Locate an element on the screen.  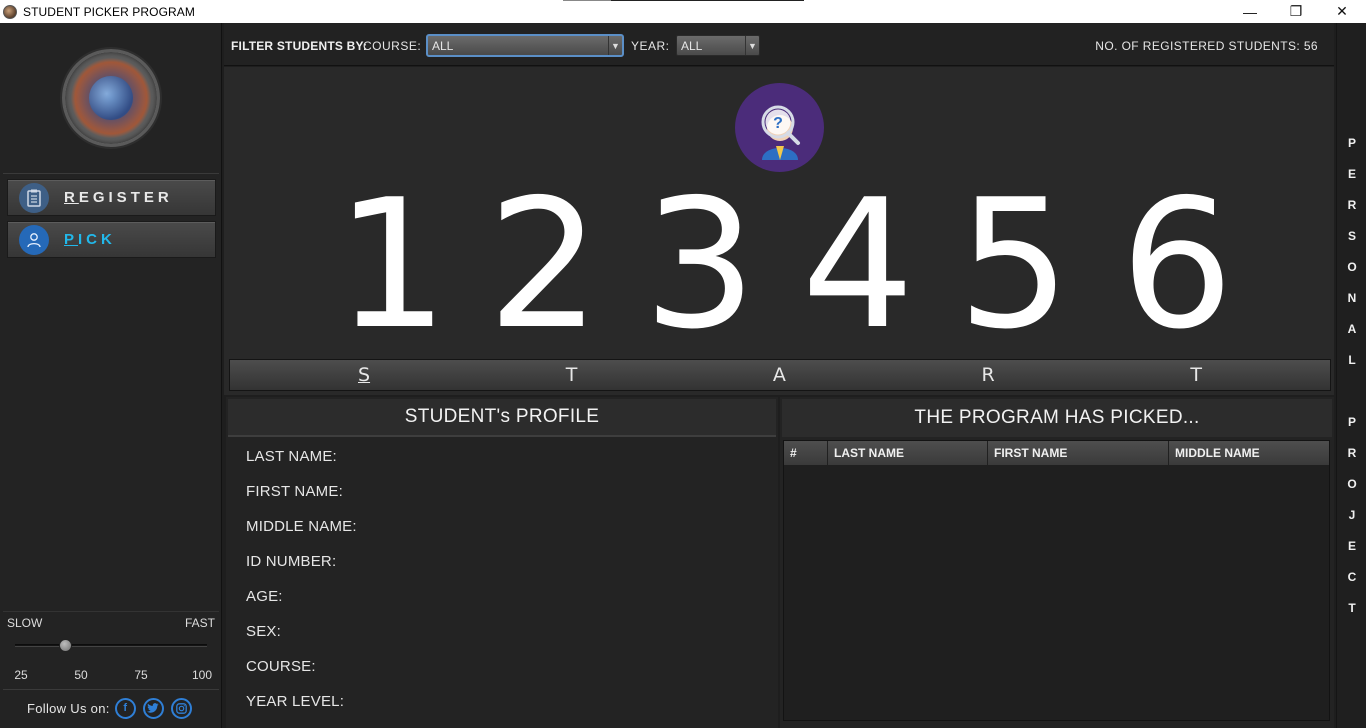
follow-us-bar: Follow Us on: f is located at coordinates (111, 707).